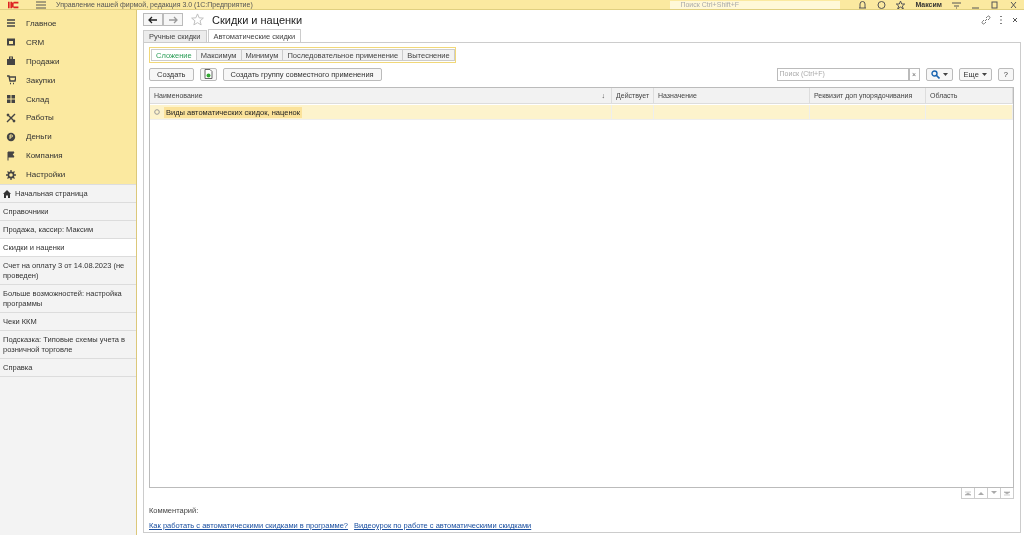  What do you see at coordinates (68, 156) in the screenshot?
I see `section-item: Компания` at bounding box center [68, 156].